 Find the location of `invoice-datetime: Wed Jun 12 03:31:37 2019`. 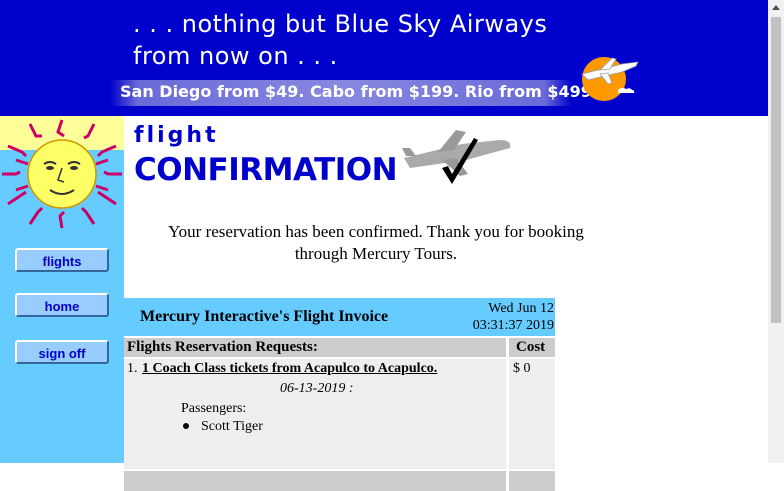

invoice-datetime: Wed Jun 12 03:31:37 2019 is located at coordinates (513, 317).